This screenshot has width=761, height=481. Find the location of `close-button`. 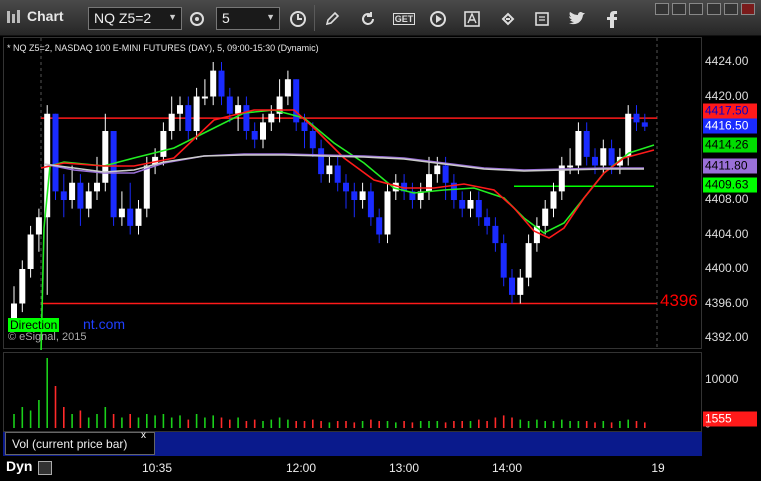

close-button is located at coordinates (748, 9).